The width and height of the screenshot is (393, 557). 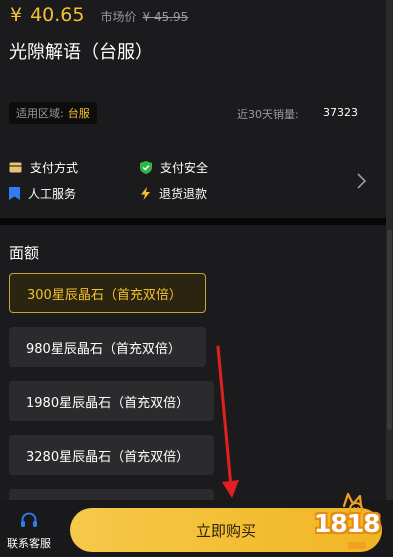 I want to click on region-tag: 适用区域: 台服, so click(x=53, y=113).